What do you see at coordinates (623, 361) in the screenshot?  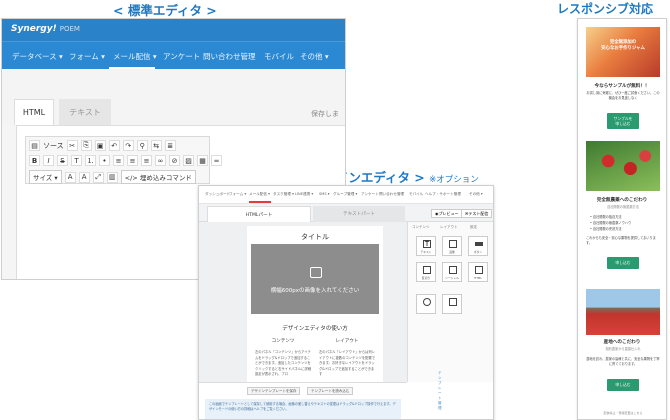 I see `origin-text: 農地を訪れ、農家の皆様と共に、安全な果物を丁寧に育てております。` at bounding box center [623, 361].